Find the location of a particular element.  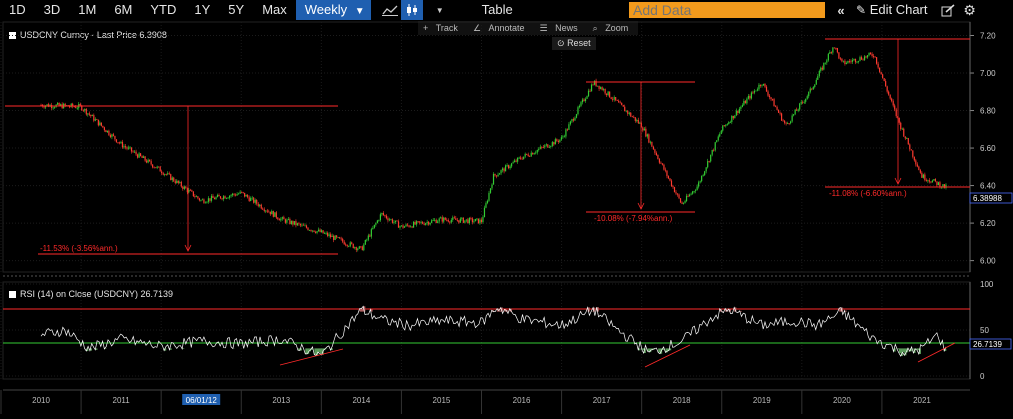

table-button: Table is located at coordinates (497, 10).